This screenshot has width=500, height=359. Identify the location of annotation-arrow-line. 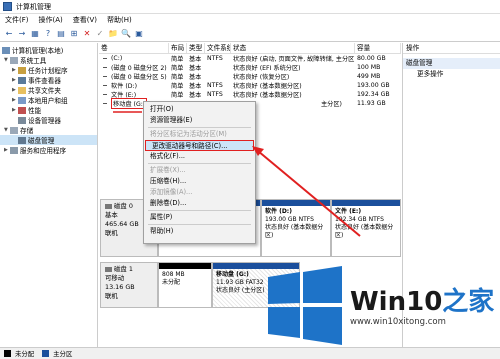
(309, 193).